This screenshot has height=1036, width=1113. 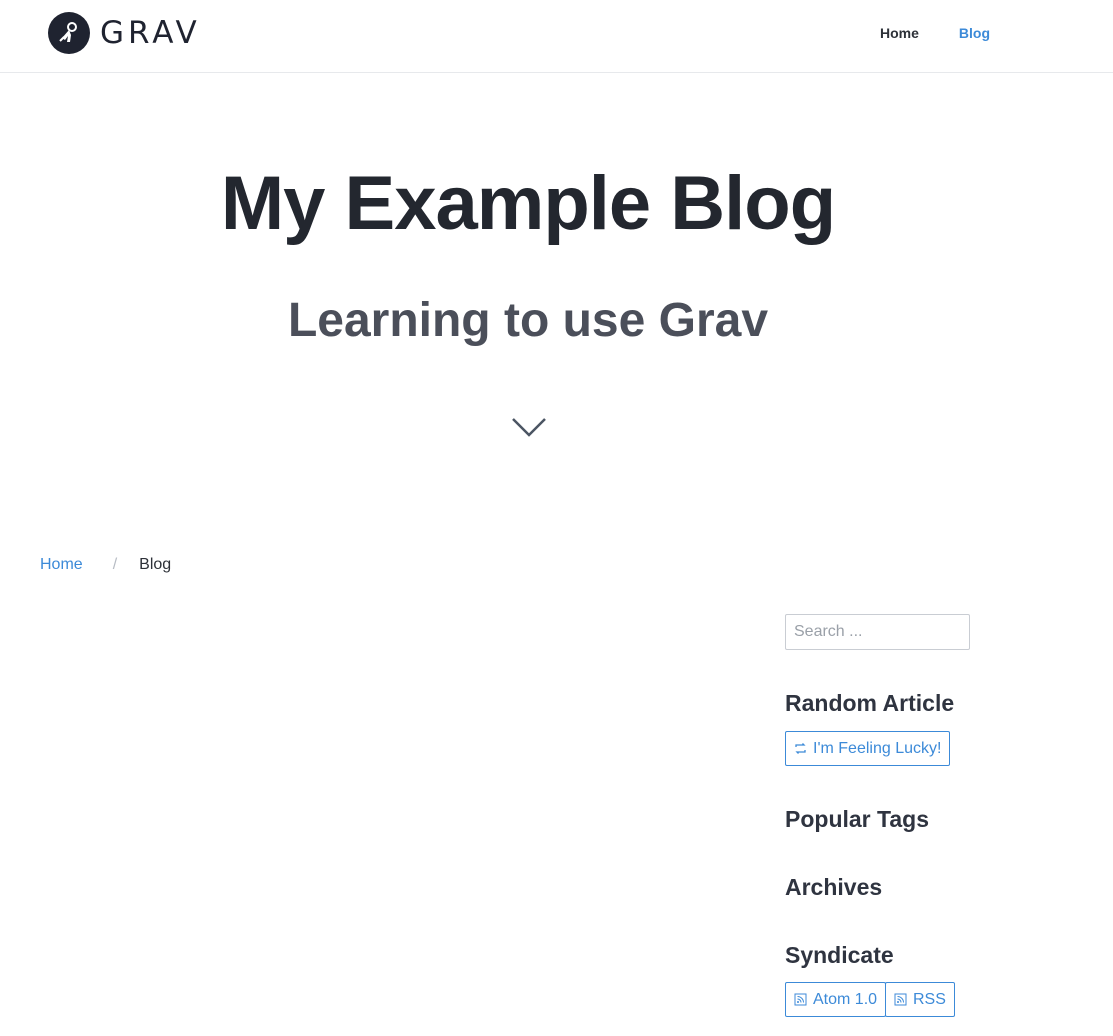 What do you see at coordinates (974, 33) in the screenshot?
I see `nav-blog-link: Blog` at bounding box center [974, 33].